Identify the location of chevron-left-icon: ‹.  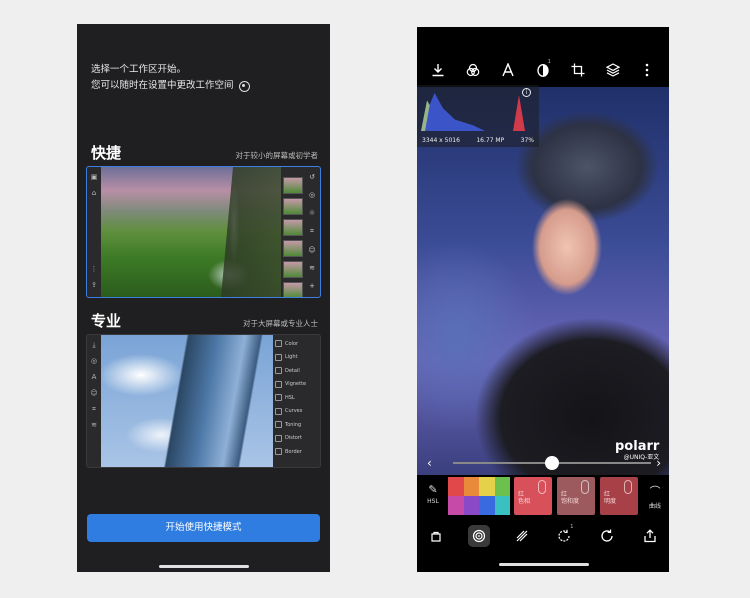
(429, 463).